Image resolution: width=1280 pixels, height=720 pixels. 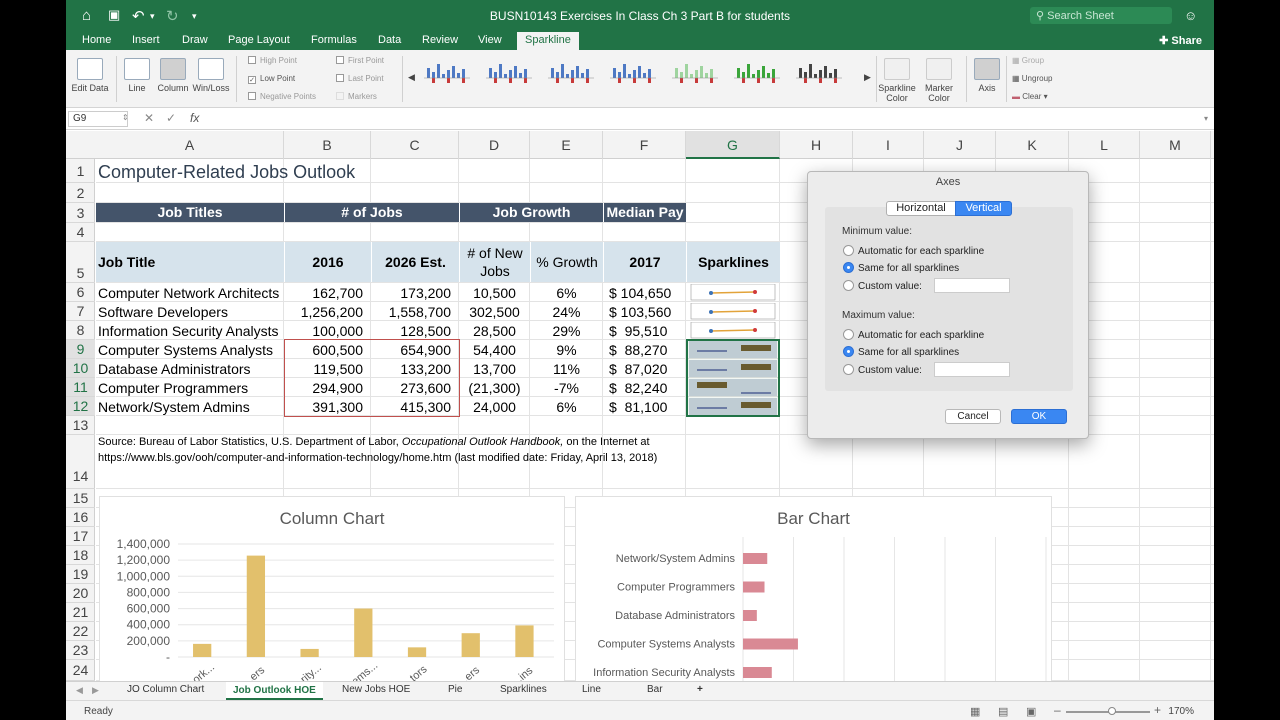 What do you see at coordinates (1032, 78) in the screenshot?
I see `ungroup-button: ▦ Ungroup` at bounding box center [1032, 78].